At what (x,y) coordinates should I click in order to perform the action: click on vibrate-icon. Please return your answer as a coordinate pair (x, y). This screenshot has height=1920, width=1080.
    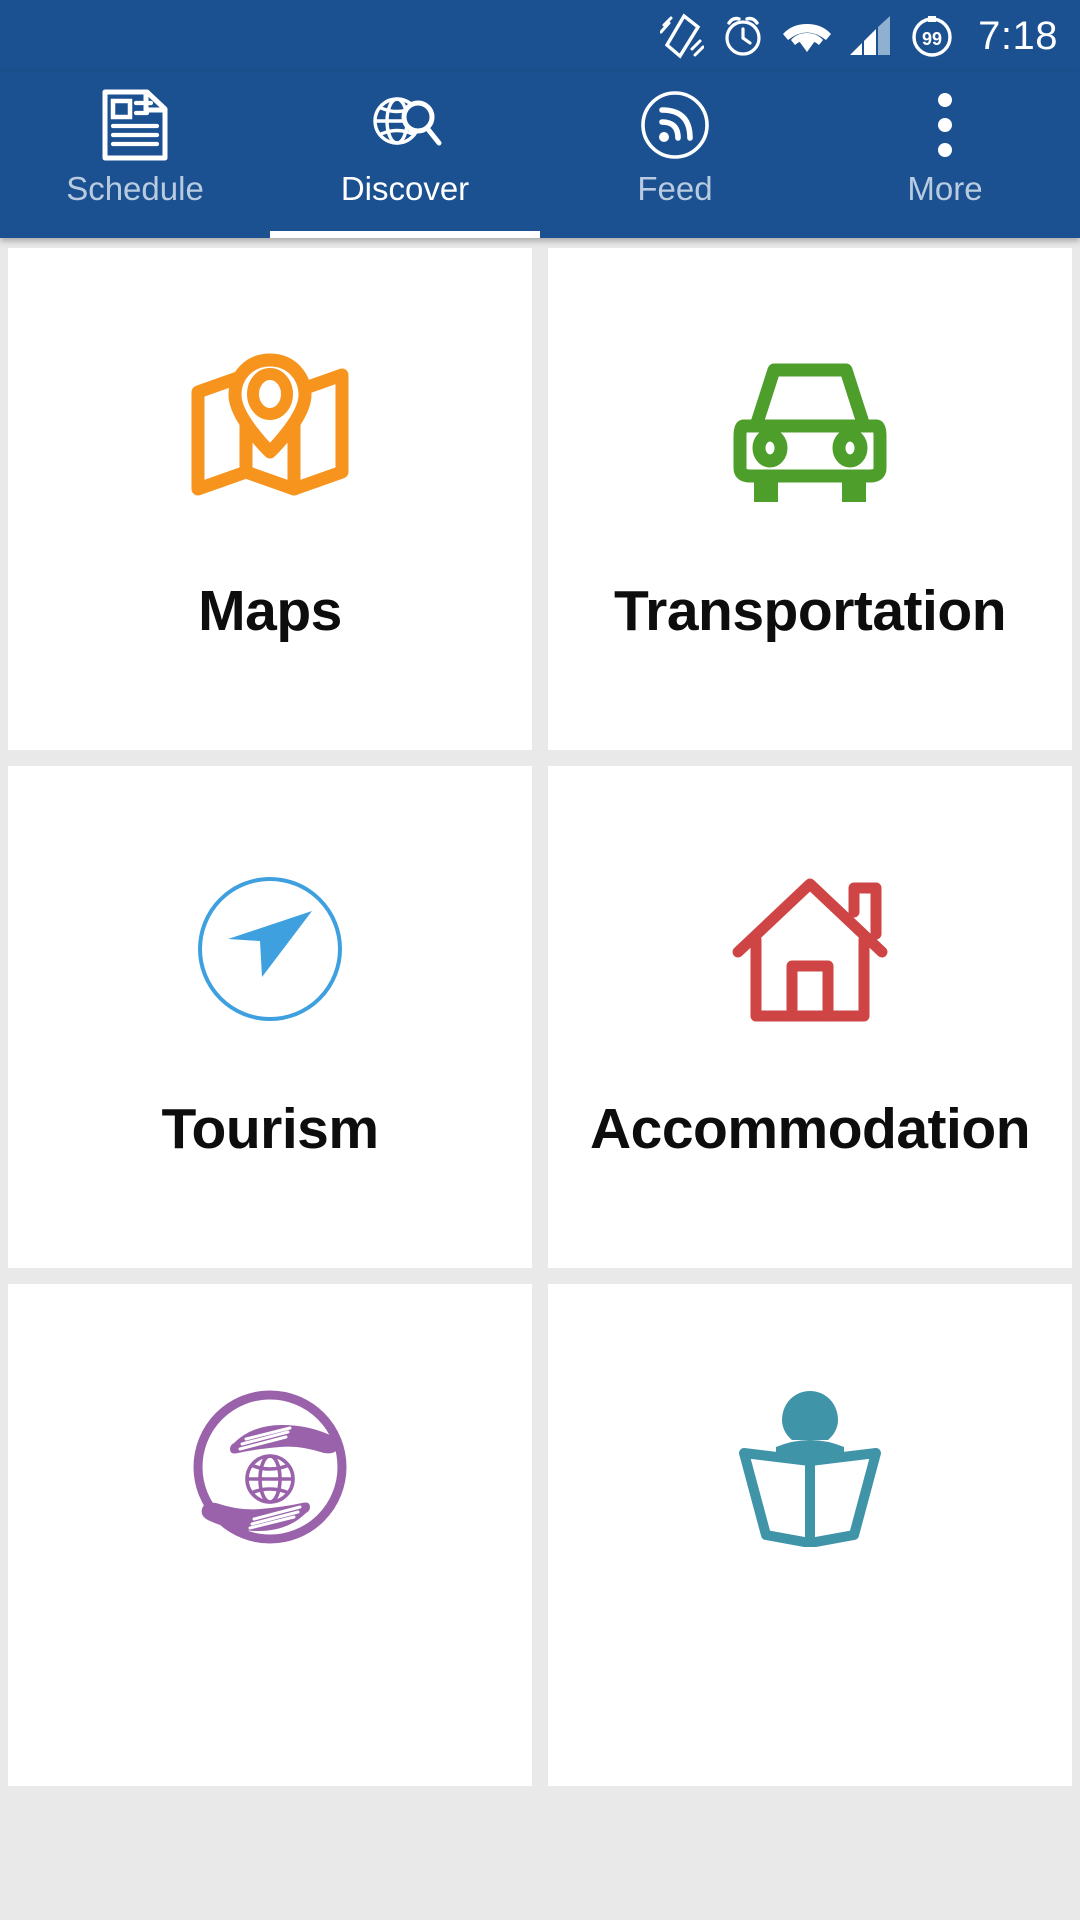
    Looking at the image, I should click on (682, 36).